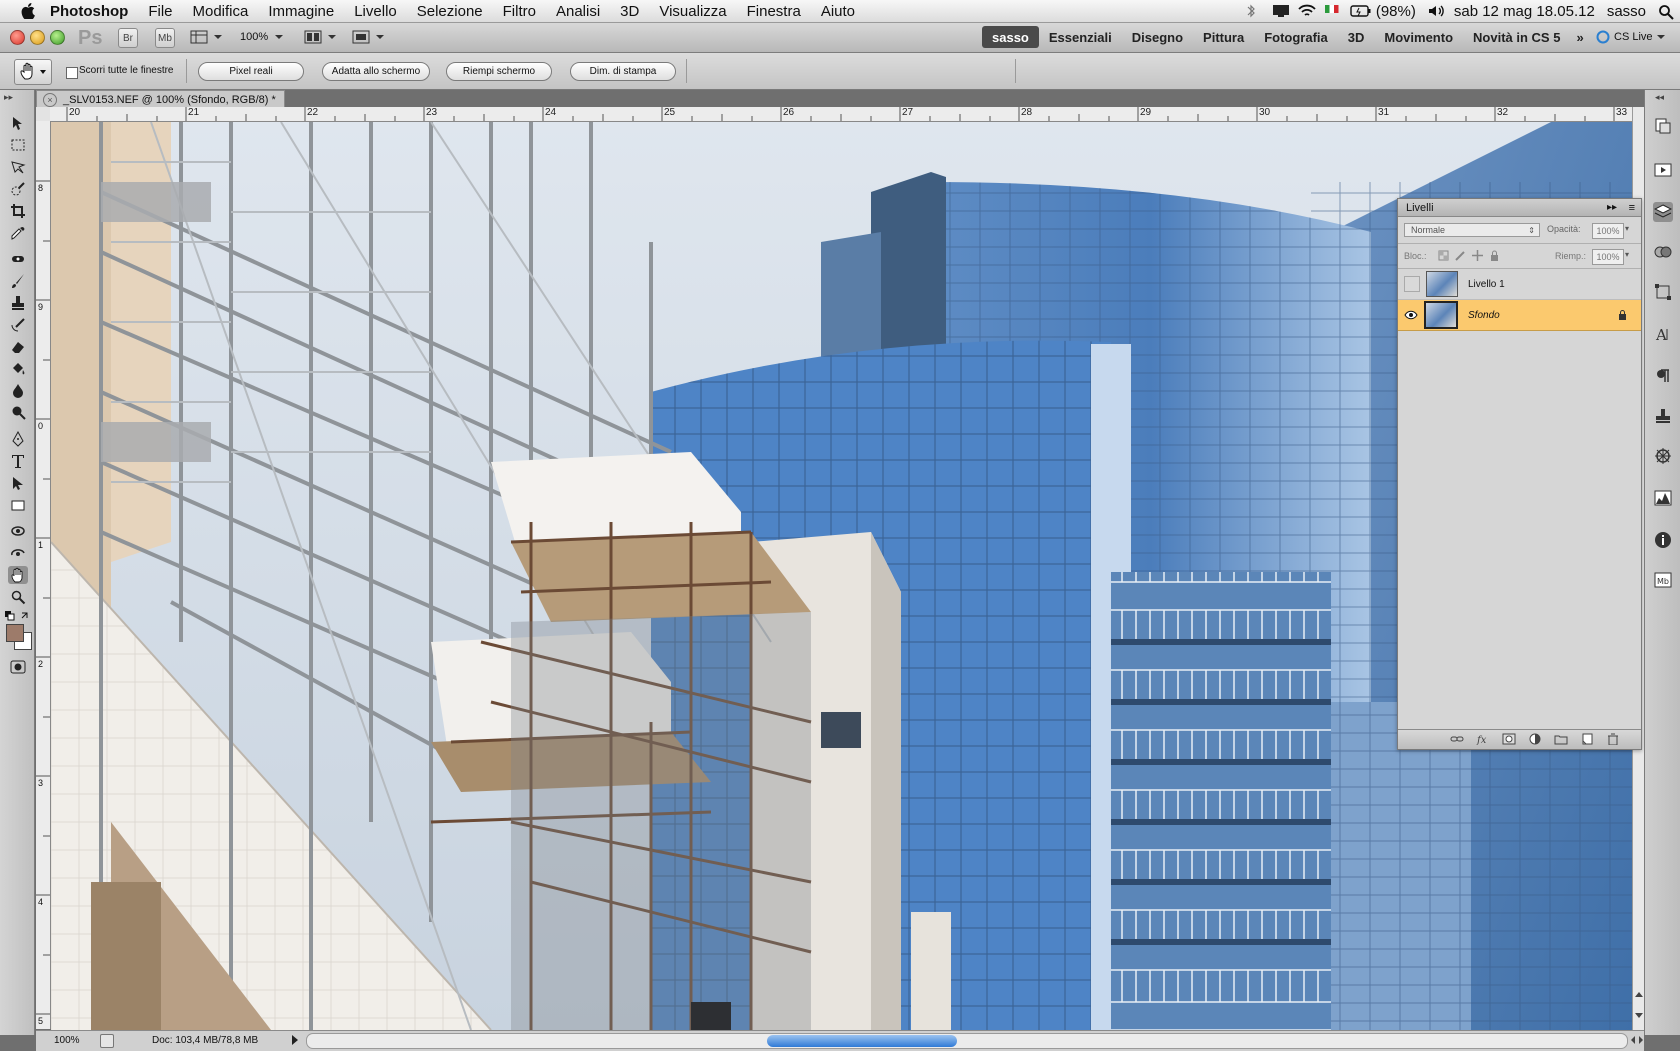 This screenshot has width=1680, height=1051. What do you see at coordinates (623, 71) in the screenshot?
I see `print-size-button: Dim. di stampa` at bounding box center [623, 71].